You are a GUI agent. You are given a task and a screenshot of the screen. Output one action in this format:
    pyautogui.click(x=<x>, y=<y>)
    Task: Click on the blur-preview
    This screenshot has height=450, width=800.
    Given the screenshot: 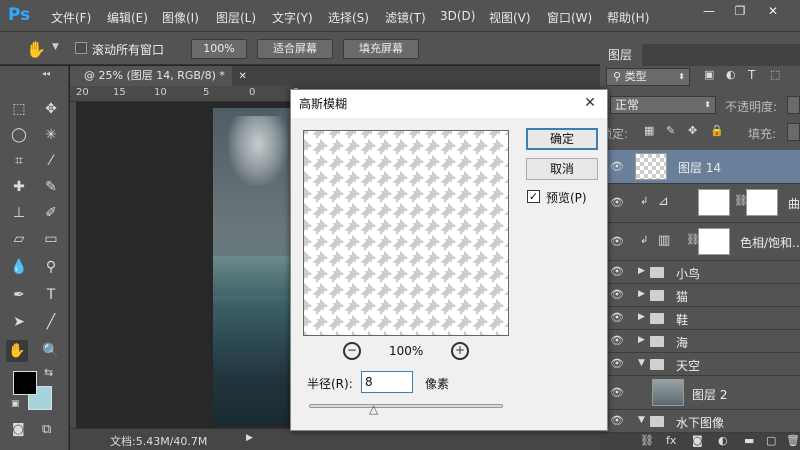 What is the action you would take?
    pyautogui.click(x=406, y=233)
    